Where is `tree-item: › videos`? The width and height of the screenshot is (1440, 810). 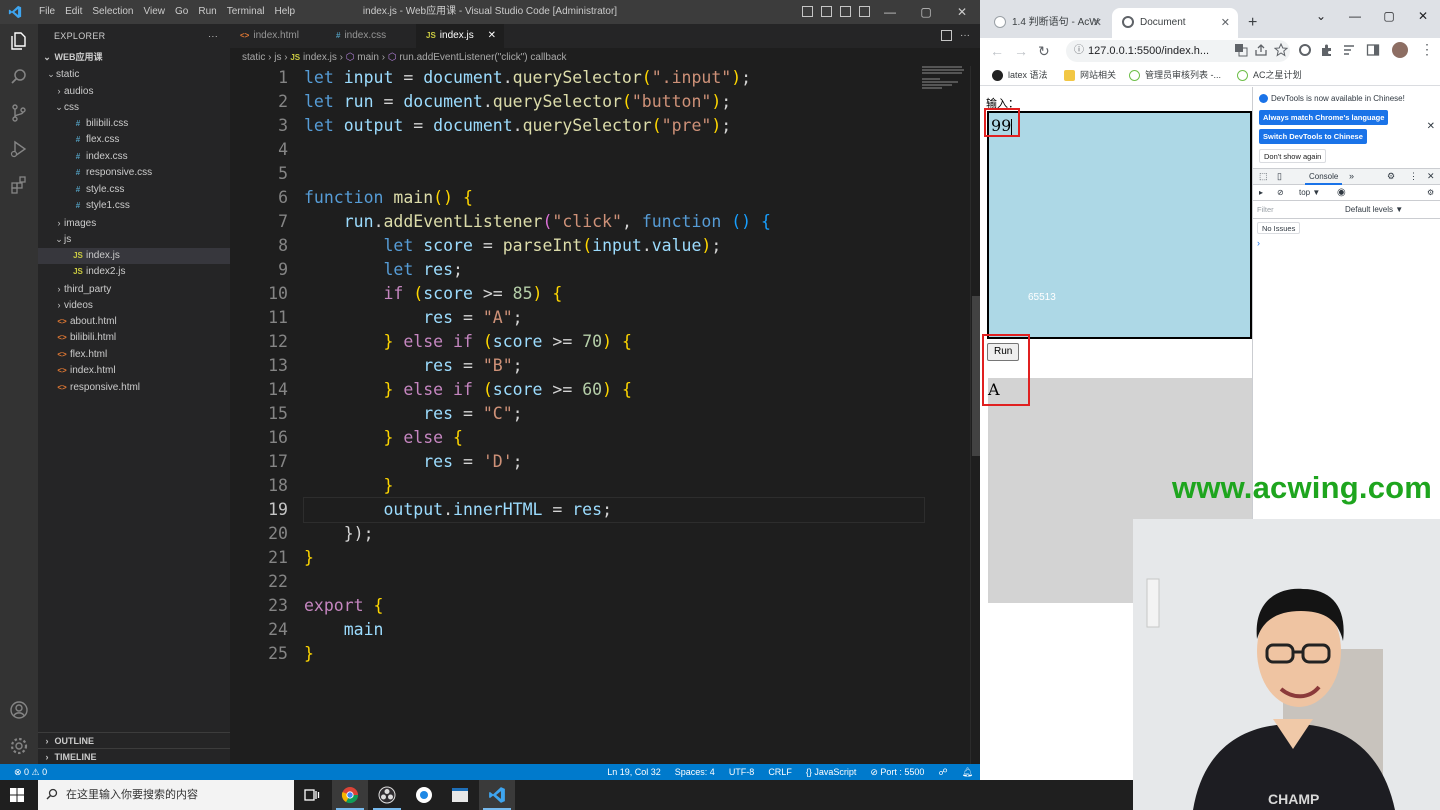
tree-item: › videos is located at coordinates (134, 305).